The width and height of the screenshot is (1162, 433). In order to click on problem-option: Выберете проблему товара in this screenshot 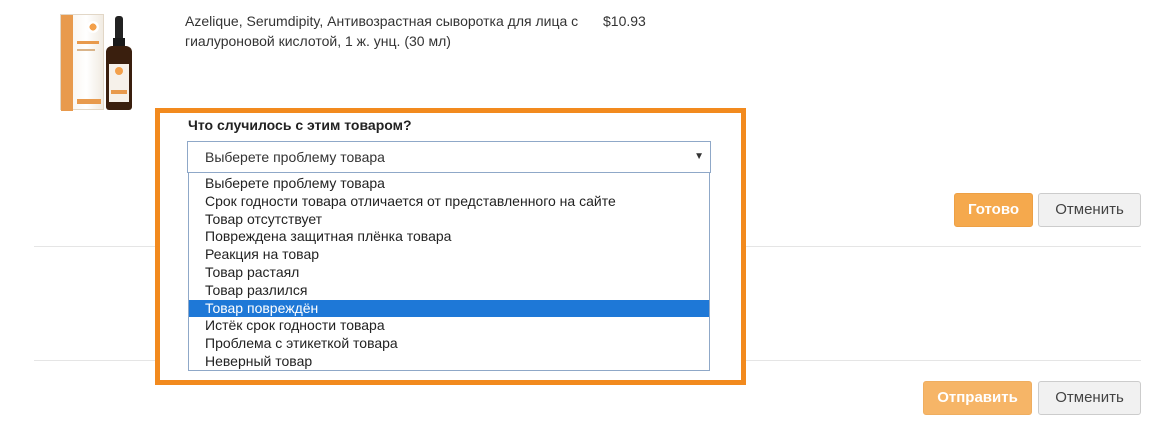, I will do `click(449, 184)`.